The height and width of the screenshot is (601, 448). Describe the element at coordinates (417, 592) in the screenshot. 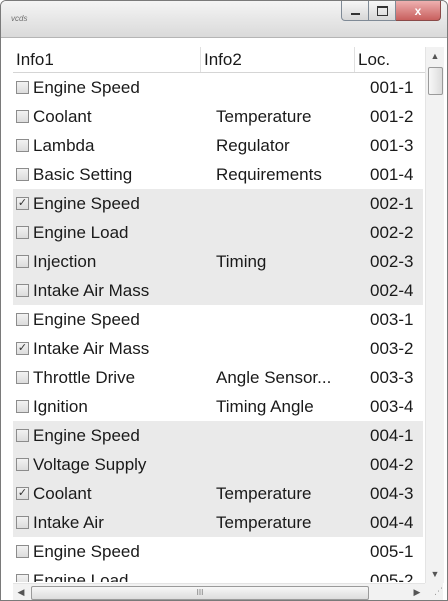

I see `scroll-right-arrow-icon: ▶` at that location.